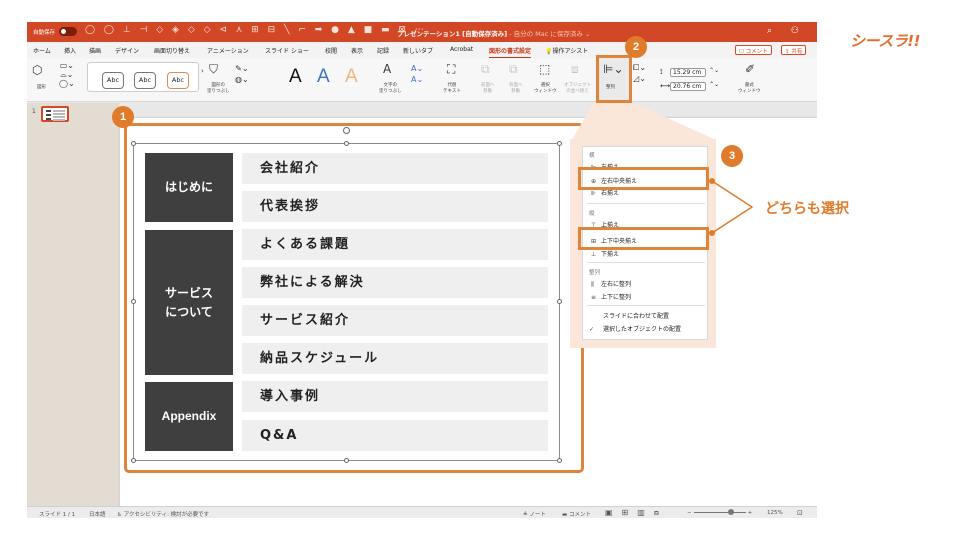  I want to click on style-sample-1: Abc, so click(113, 80).